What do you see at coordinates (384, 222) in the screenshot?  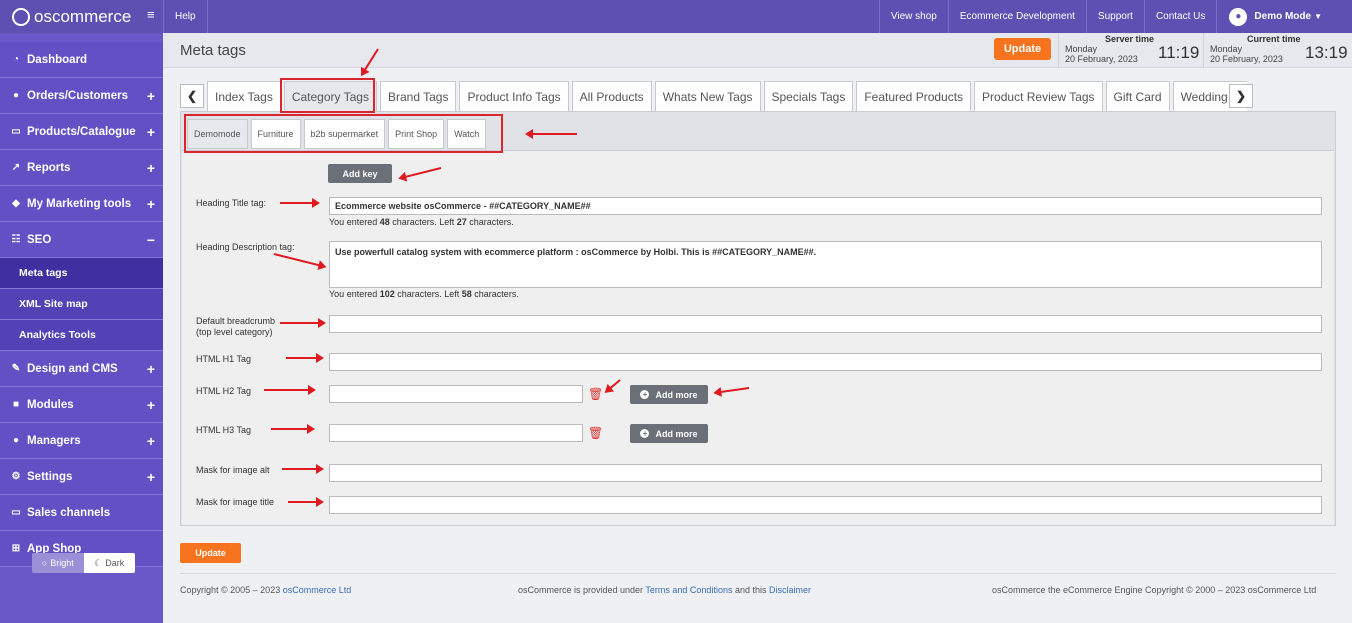 I see `counter-count: 48` at bounding box center [384, 222].